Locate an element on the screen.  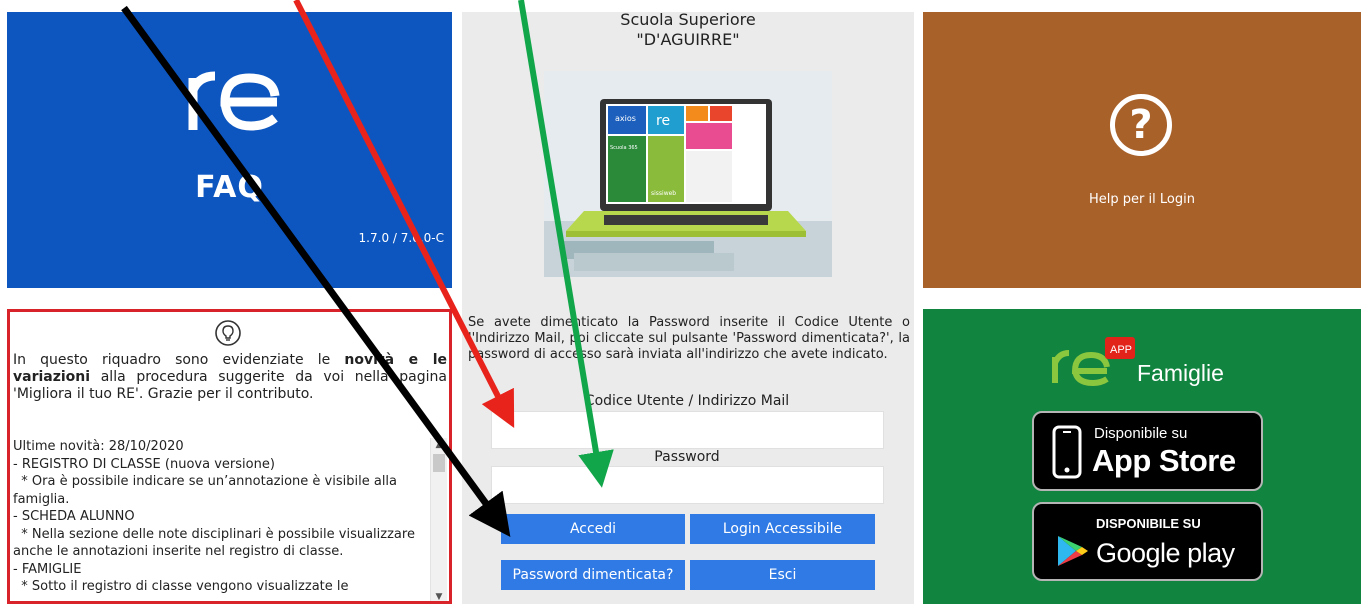
question-mark-icon: ? is located at coordinates (1141, 125).